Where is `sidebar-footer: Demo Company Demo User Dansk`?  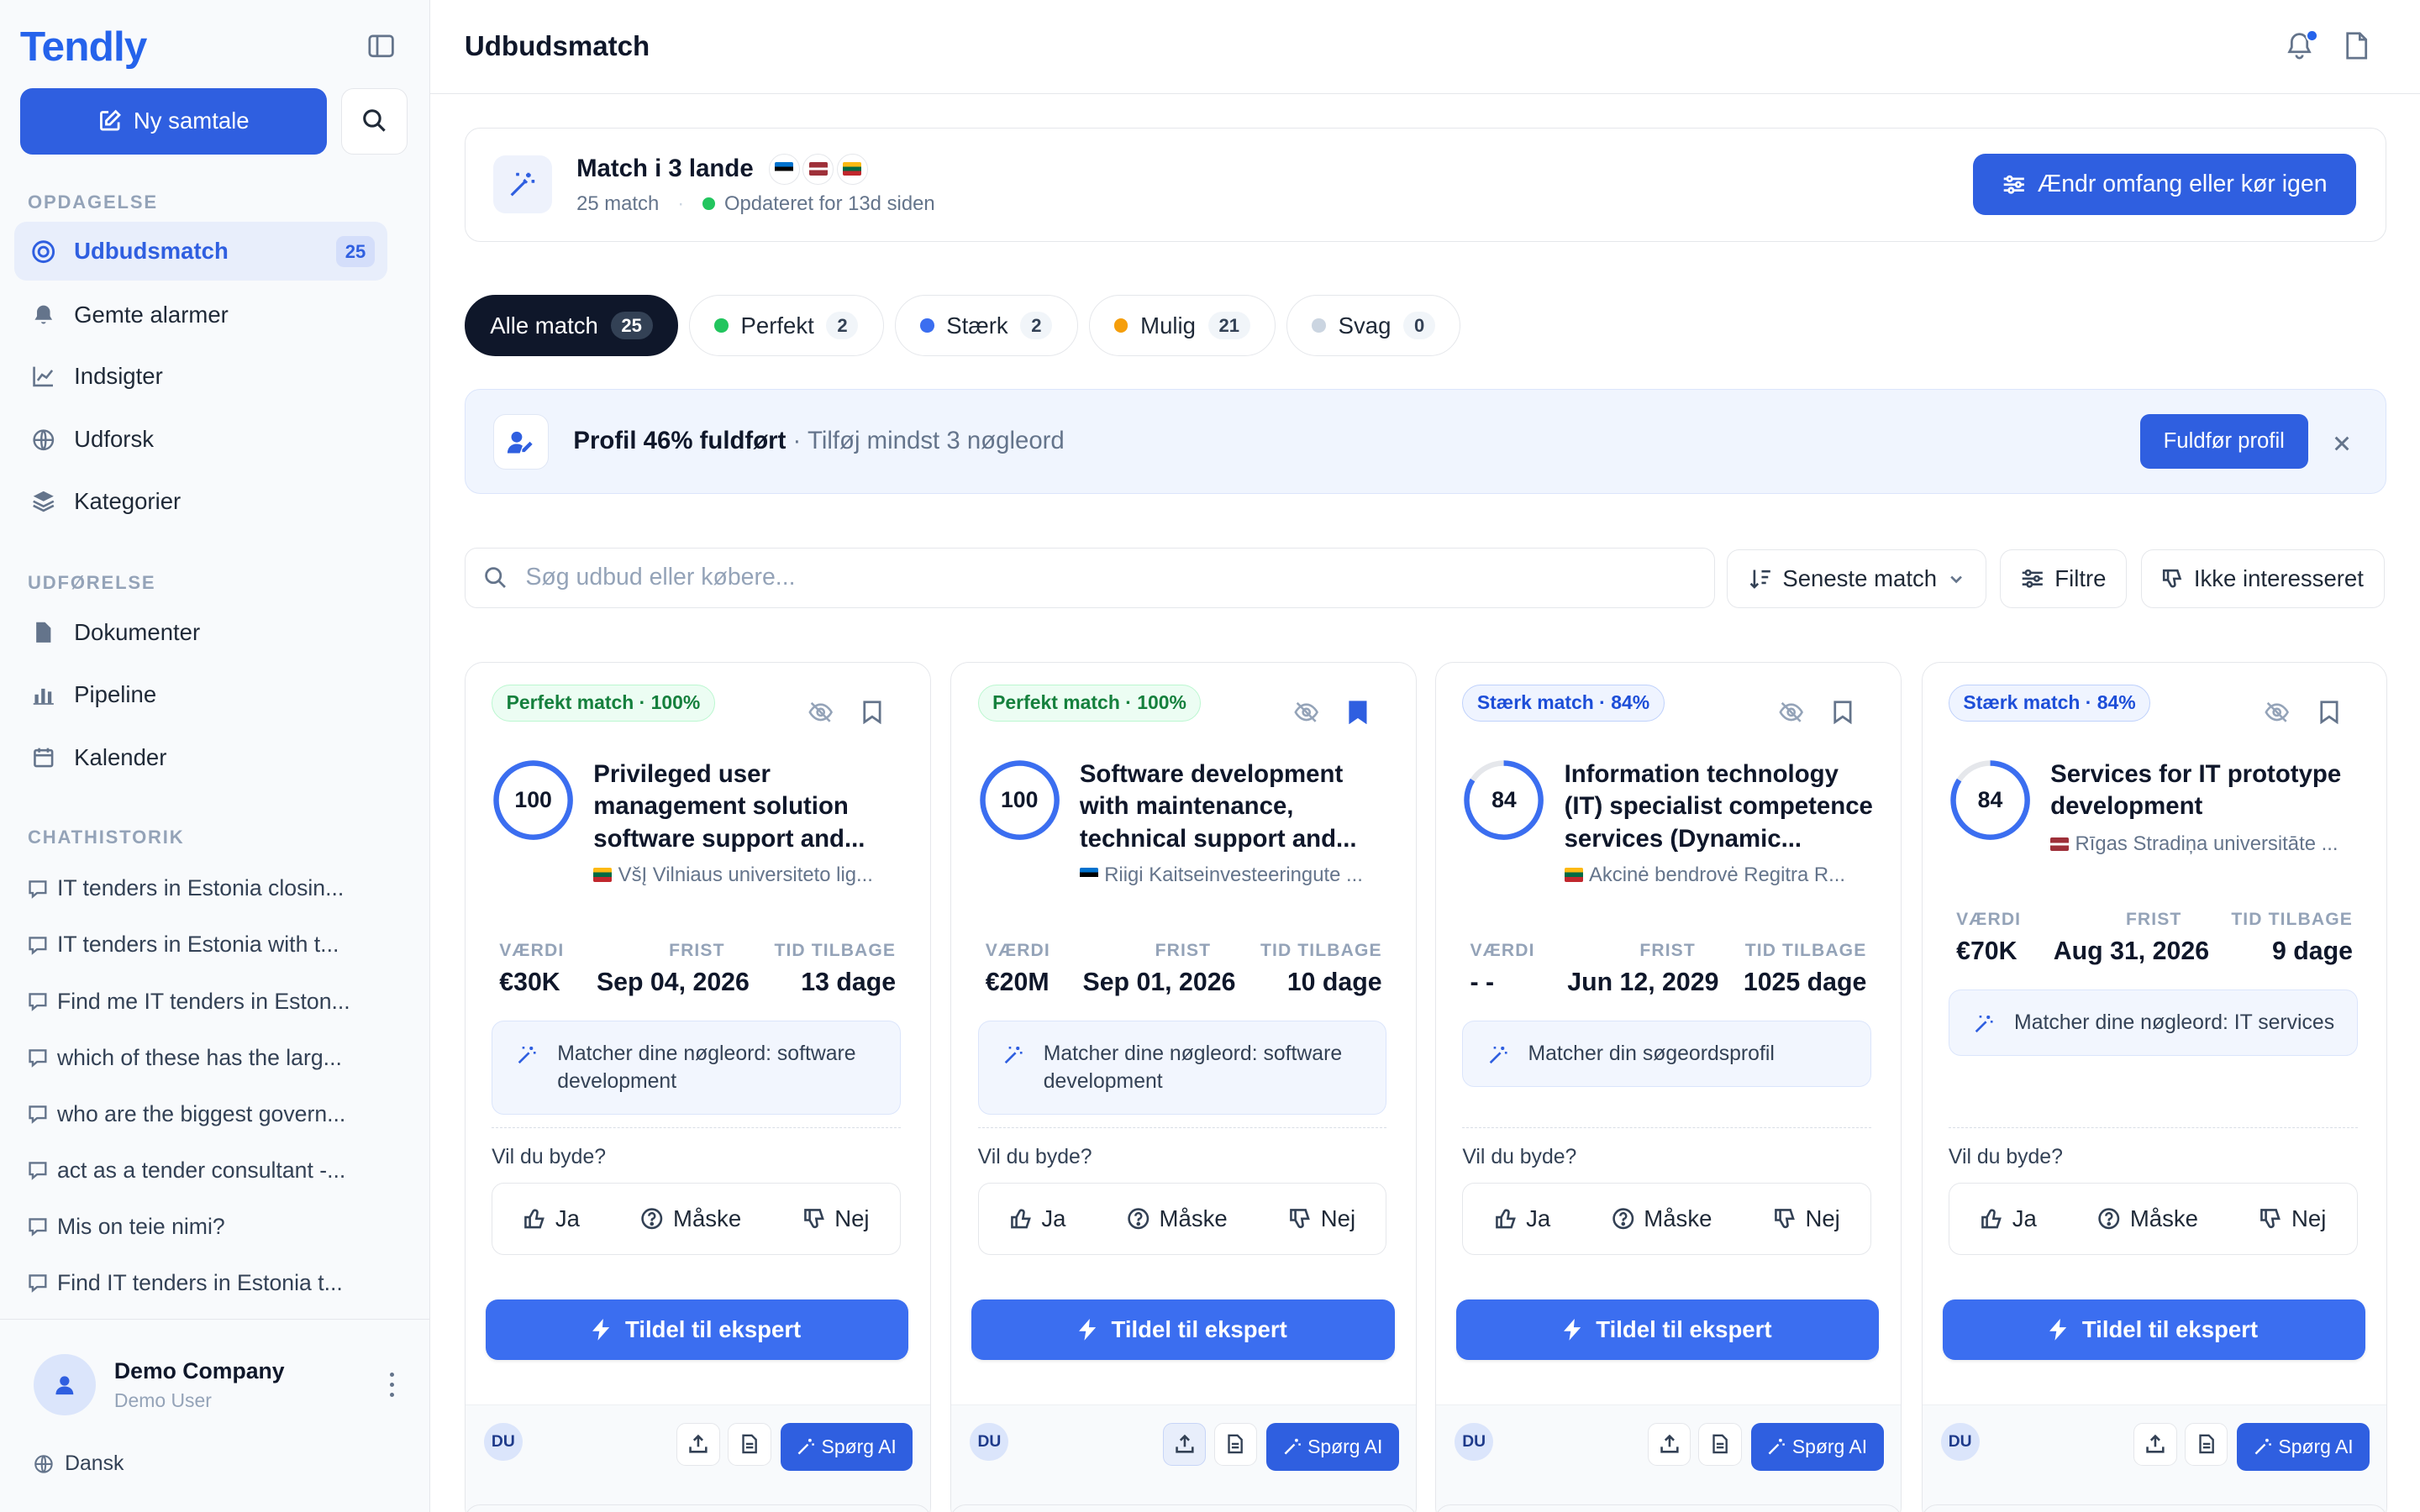 sidebar-footer: Demo Company Demo User Dansk is located at coordinates (214, 1415).